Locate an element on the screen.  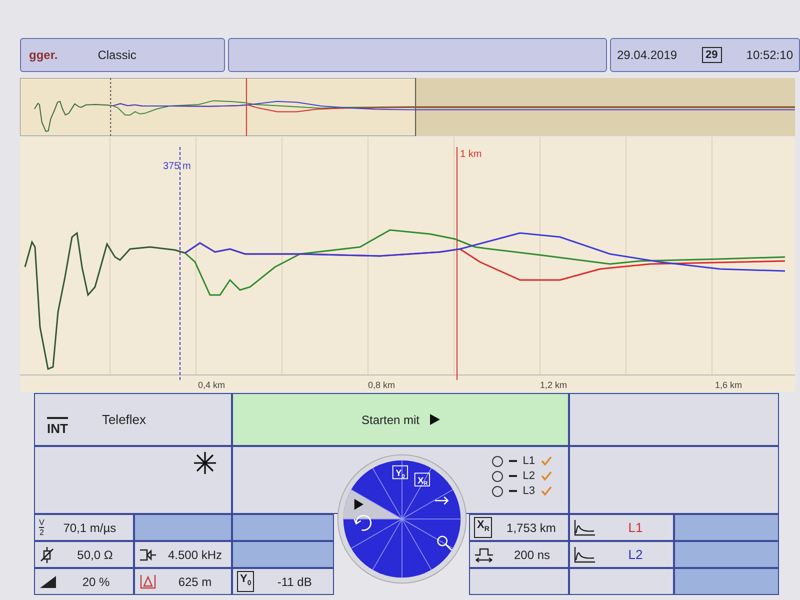
time-text: 10:52:10 is located at coordinates (769, 55).